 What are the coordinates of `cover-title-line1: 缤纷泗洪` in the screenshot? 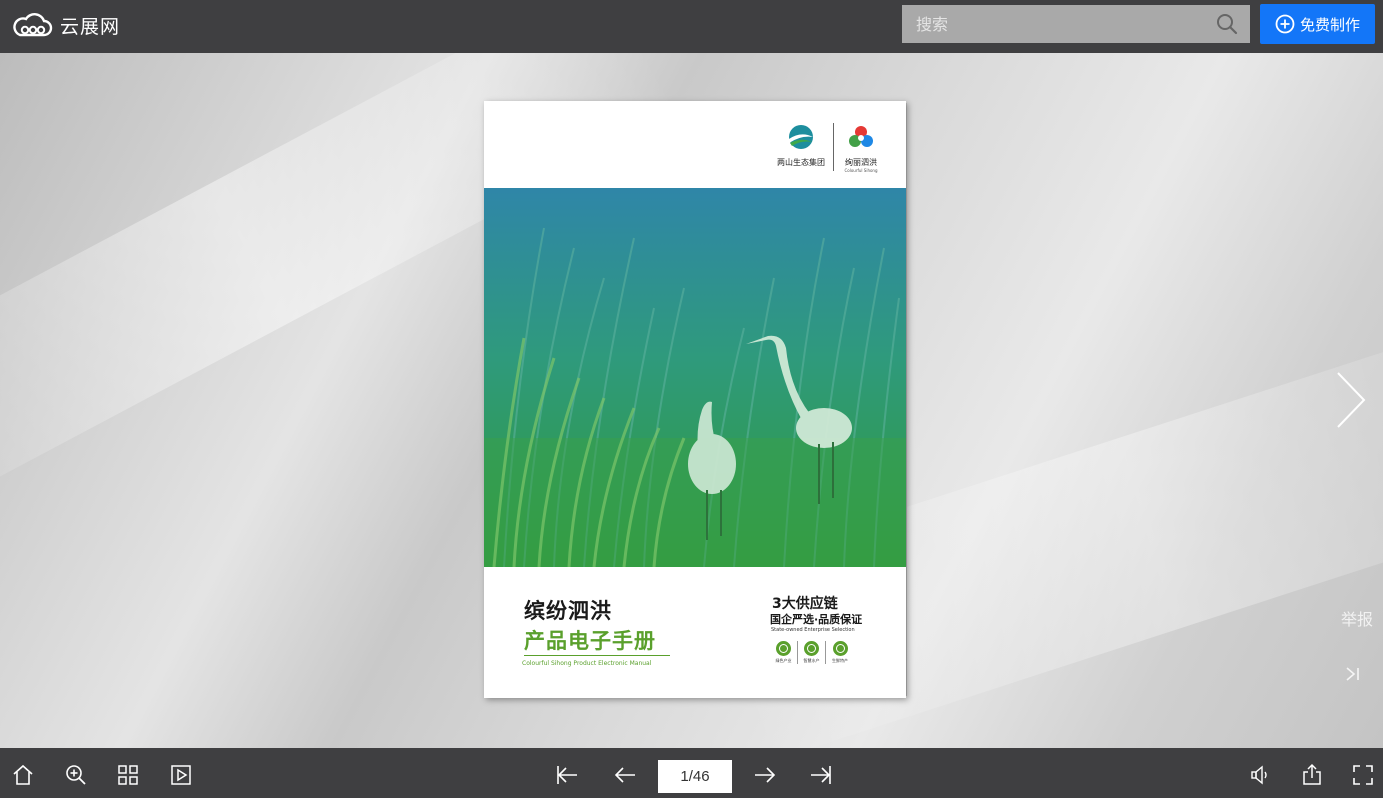 It's located at (568, 611).